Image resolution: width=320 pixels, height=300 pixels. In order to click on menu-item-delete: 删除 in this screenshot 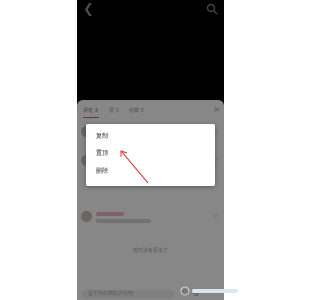, I will do `click(151, 172)`.